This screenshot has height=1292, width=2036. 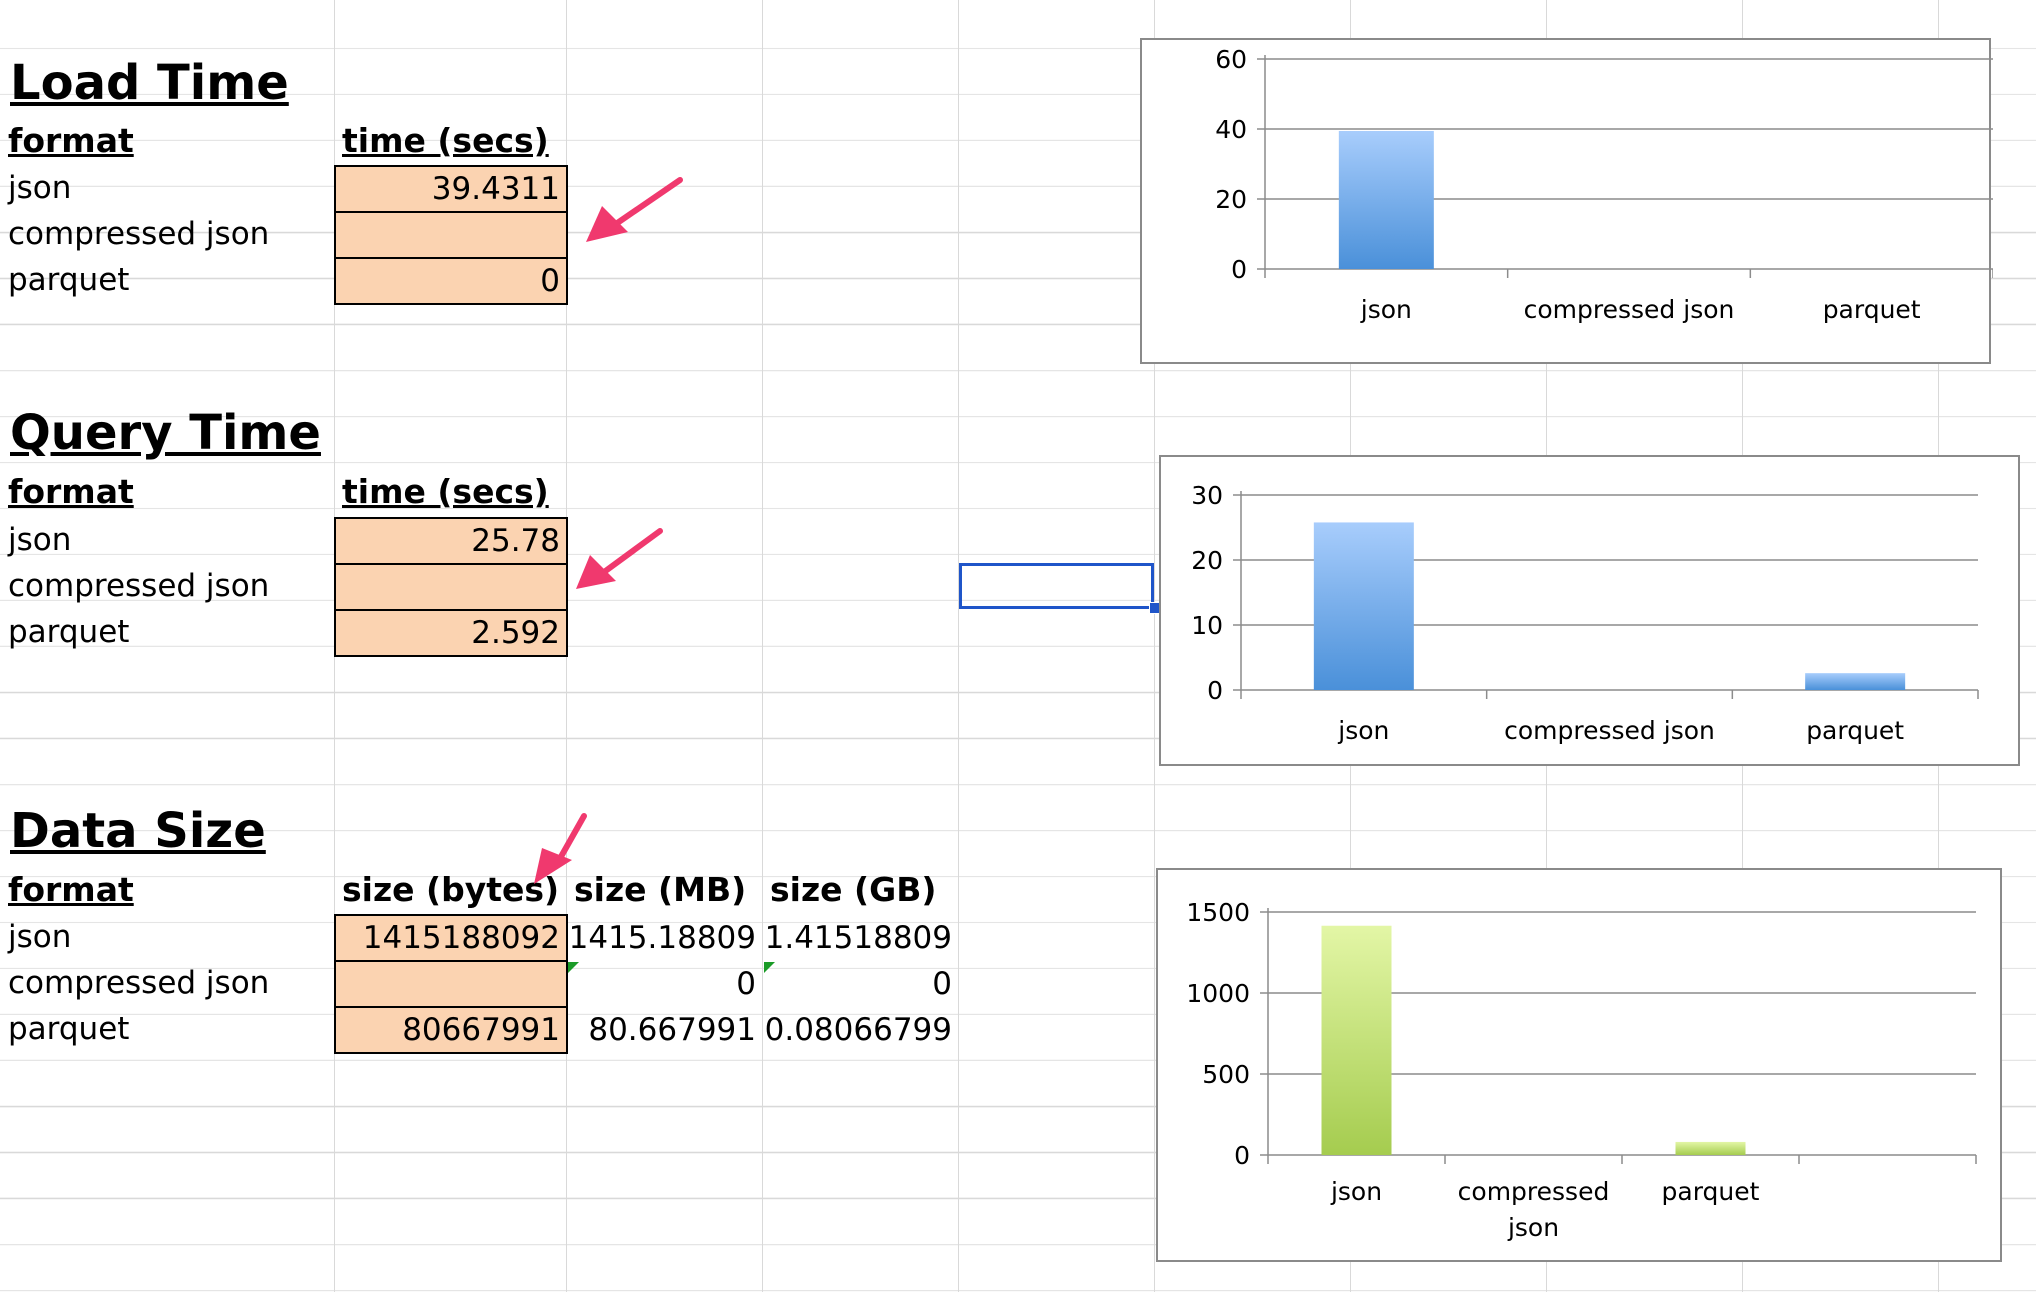 I want to click on selected-cell, so click(x=1056, y=586).